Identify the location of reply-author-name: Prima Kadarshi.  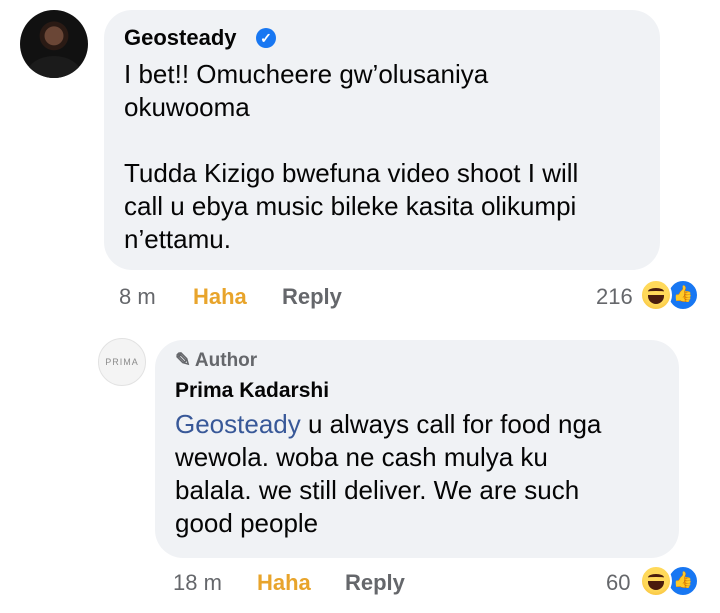
(252, 391).